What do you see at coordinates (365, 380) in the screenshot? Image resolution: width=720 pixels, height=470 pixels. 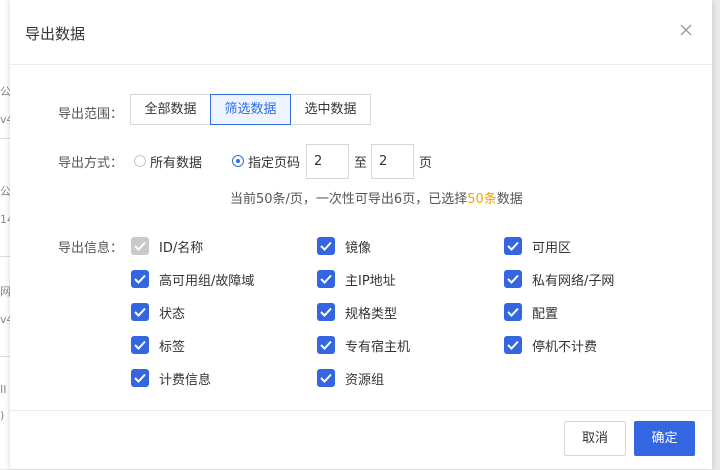 I see `field-label: 资源组` at bounding box center [365, 380].